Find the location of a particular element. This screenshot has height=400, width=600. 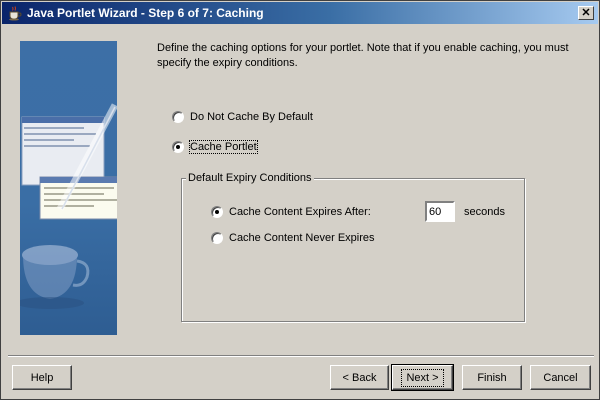

expires-after-radio: Cache Content Expires After: is located at coordinates (291, 212).